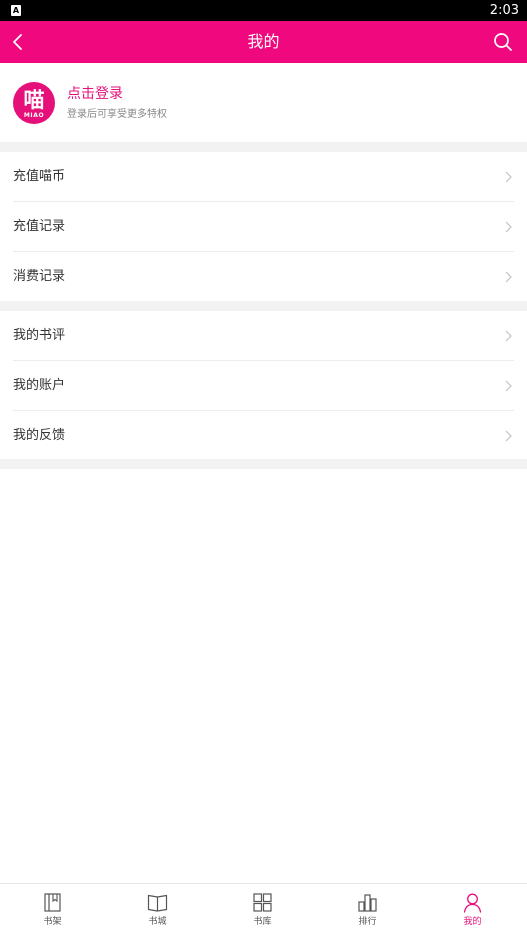 This screenshot has height=936, width=527. What do you see at coordinates (263, 436) in the screenshot?
I see `menu-item-my-feedback: 我的反馈` at bounding box center [263, 436].